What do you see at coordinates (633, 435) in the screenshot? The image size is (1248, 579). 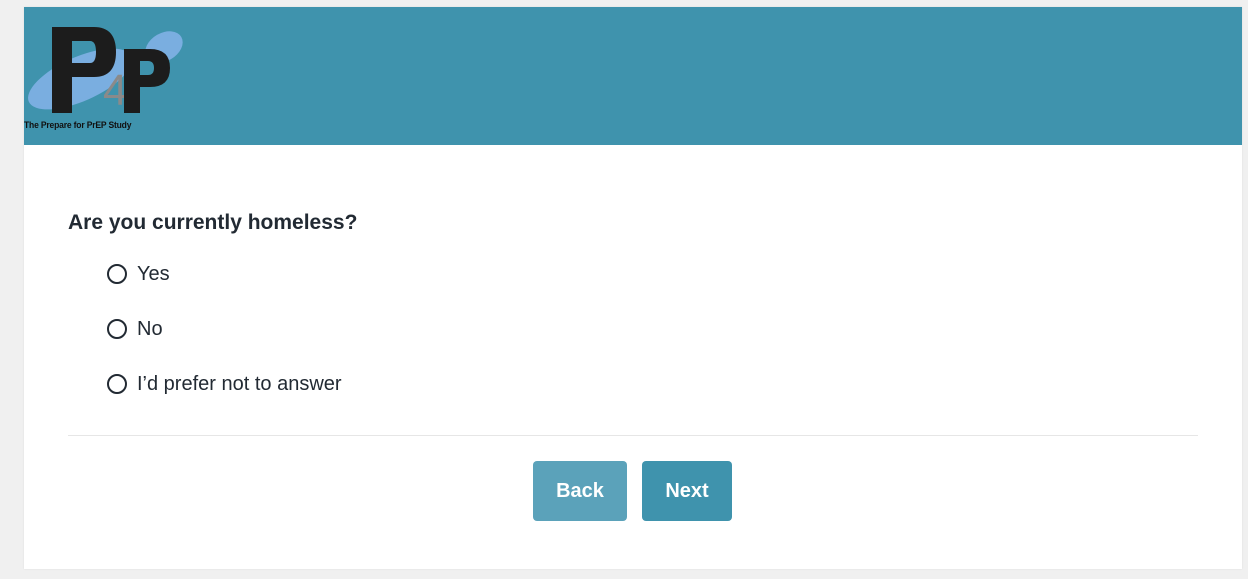 I see `divider` at bounding box center [633, 435].